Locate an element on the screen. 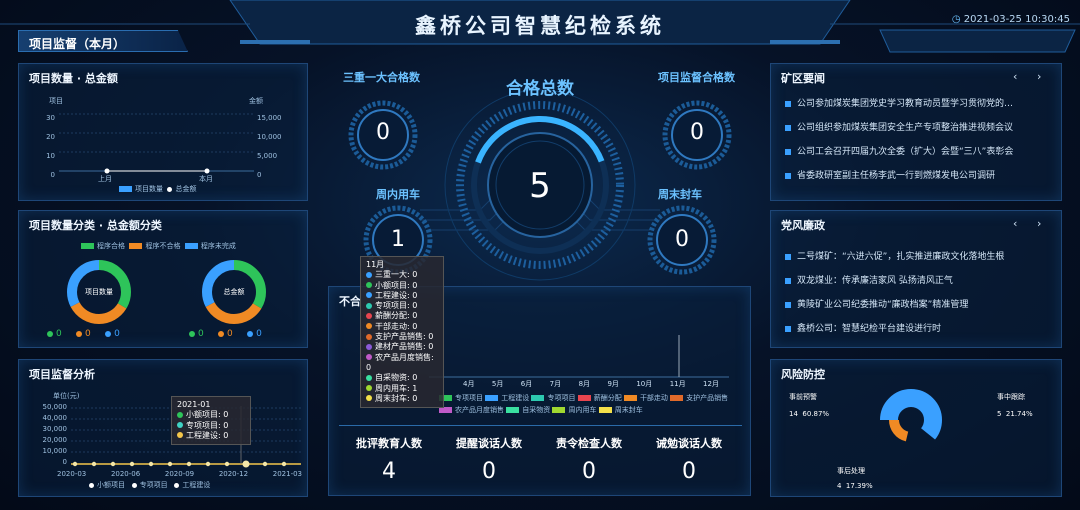 The width and height of the screenshot is (1080, 510). news-item: 二号煤矿：“六进六促”，扎实推进廉政文化落地生根 is located at coordinates (894, 255).